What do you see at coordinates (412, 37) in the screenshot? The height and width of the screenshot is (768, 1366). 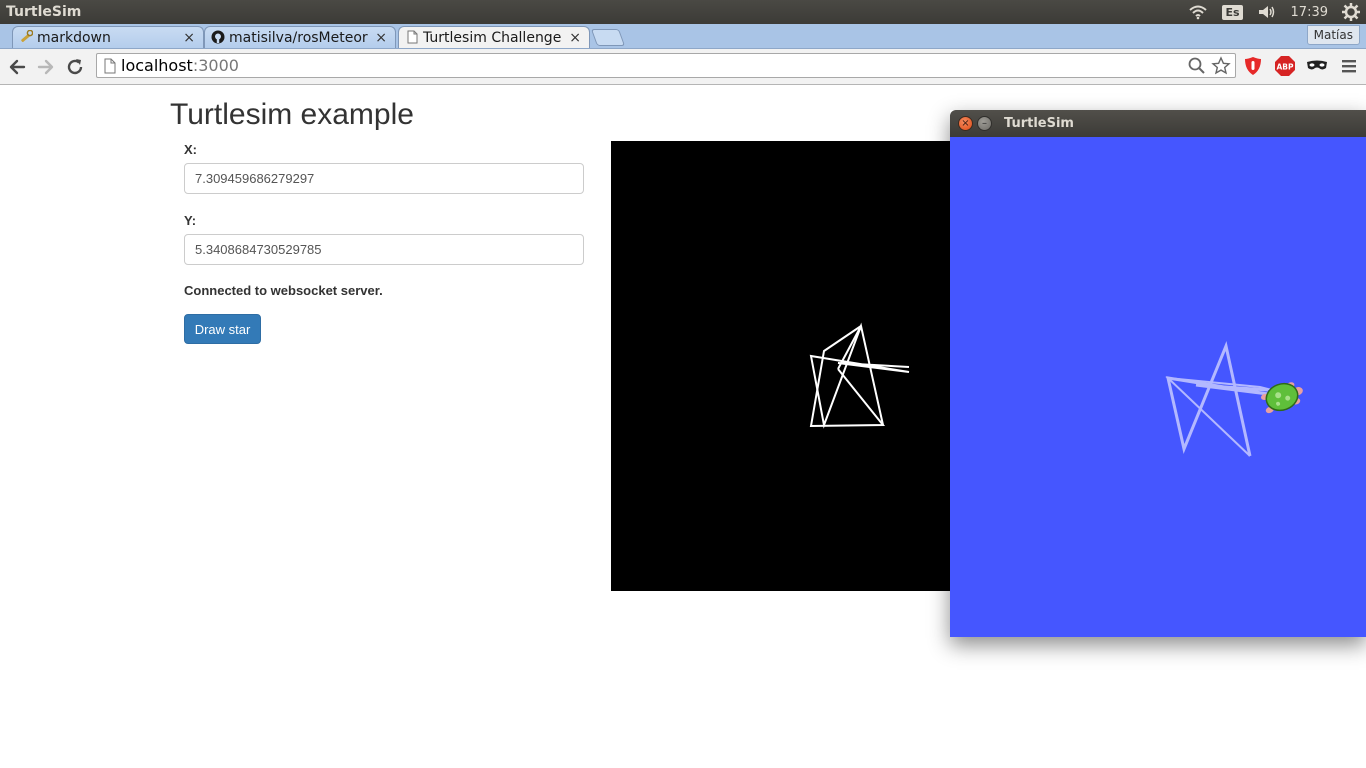 I see `page-icon` at bounding box center [412, 37].